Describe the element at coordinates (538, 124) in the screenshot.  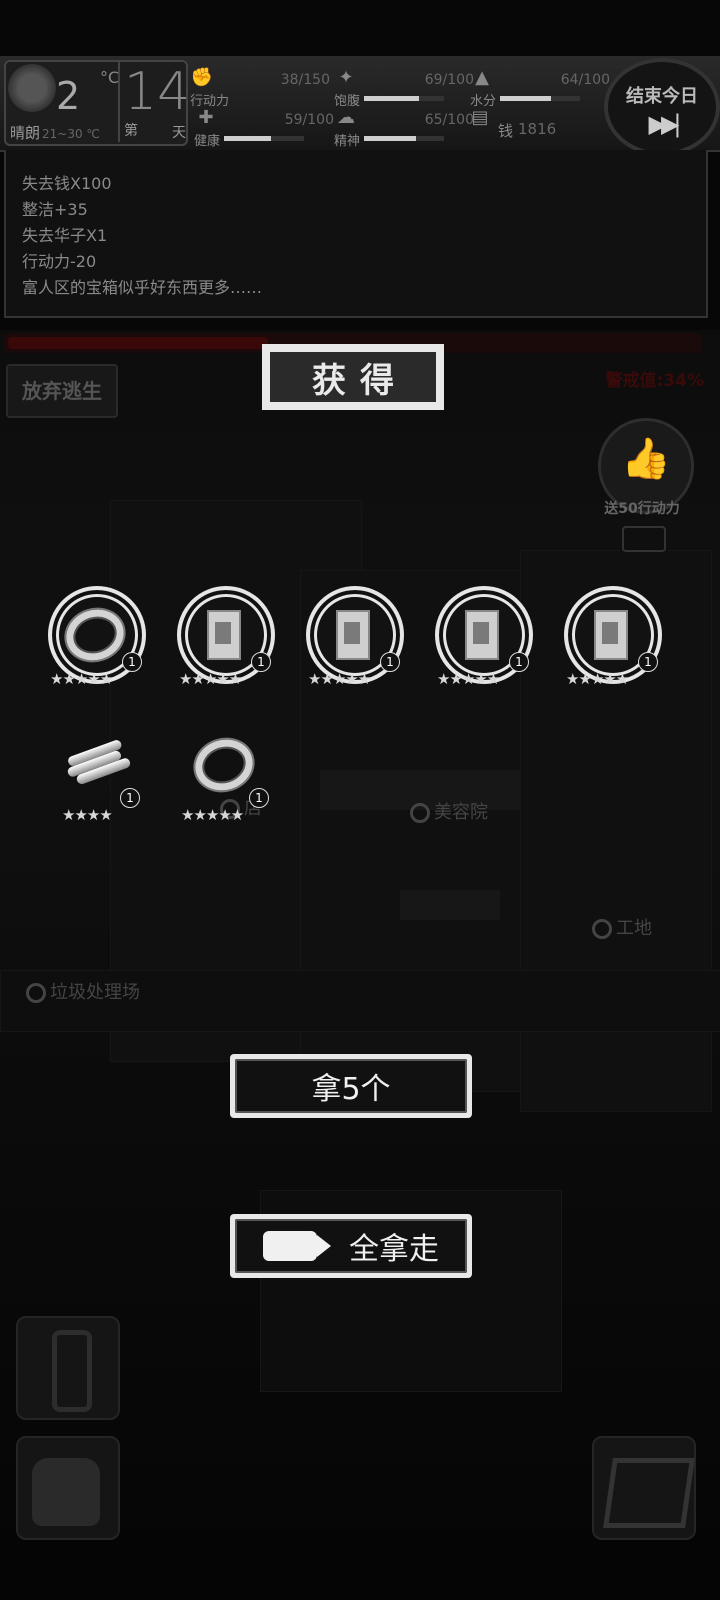
I see `stat-money: ▤ 钱 1816` at that location.